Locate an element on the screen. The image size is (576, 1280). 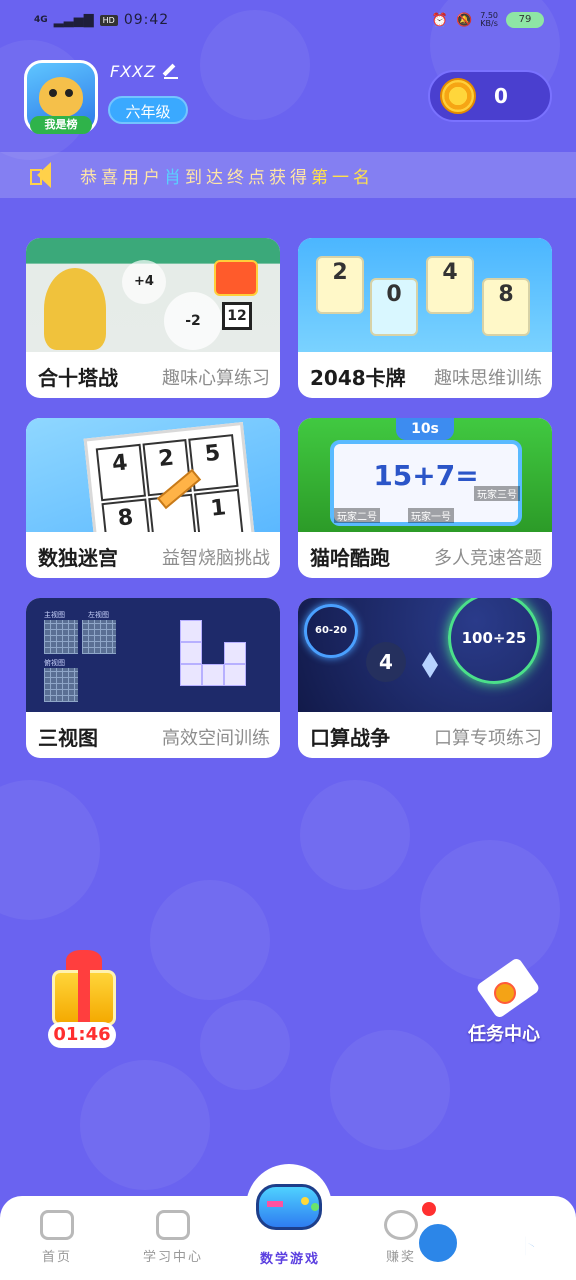
avatar-badge: 我是榜 is located at coordinates (61, 125).